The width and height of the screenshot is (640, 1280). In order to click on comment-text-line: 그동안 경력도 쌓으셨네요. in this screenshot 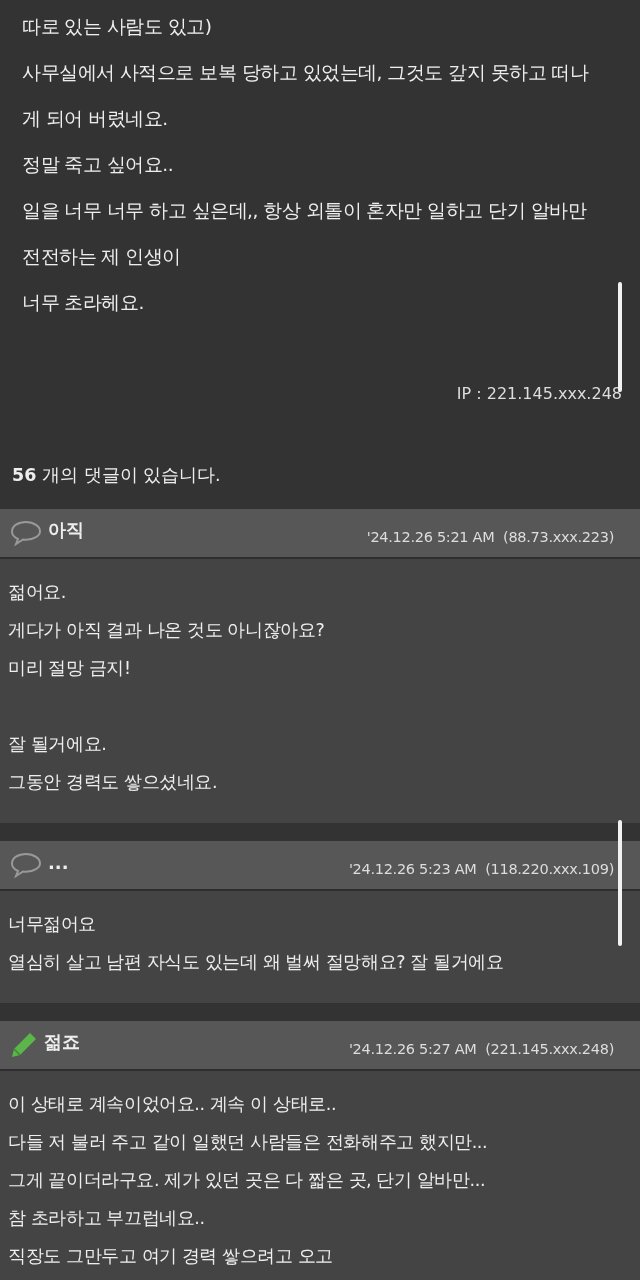, I will do `click(113, 782)`.